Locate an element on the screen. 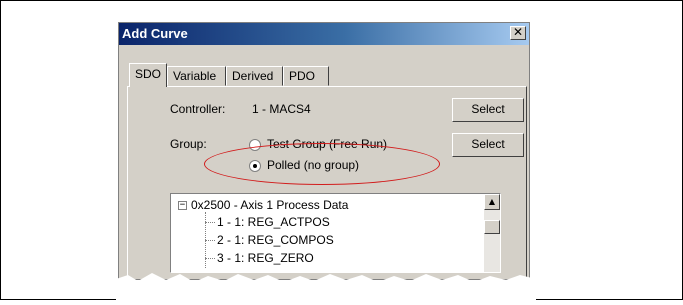  controller-label: Controller: is located at coordinates (198, 109).